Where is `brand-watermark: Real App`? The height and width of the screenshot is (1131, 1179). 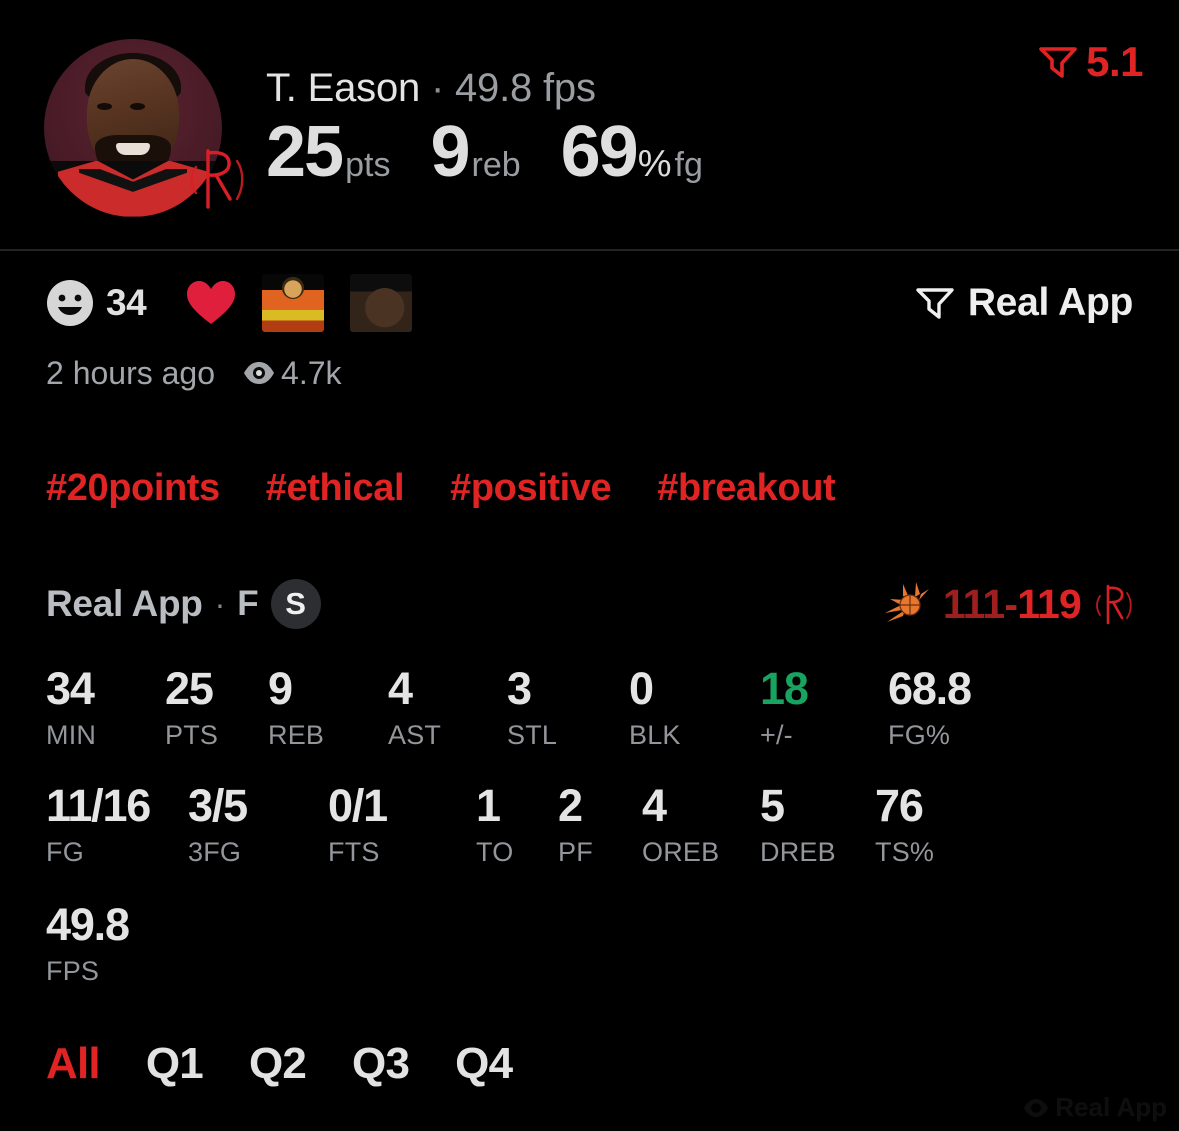 brand-watermark: Real App is located at coordinates (1024, 303).